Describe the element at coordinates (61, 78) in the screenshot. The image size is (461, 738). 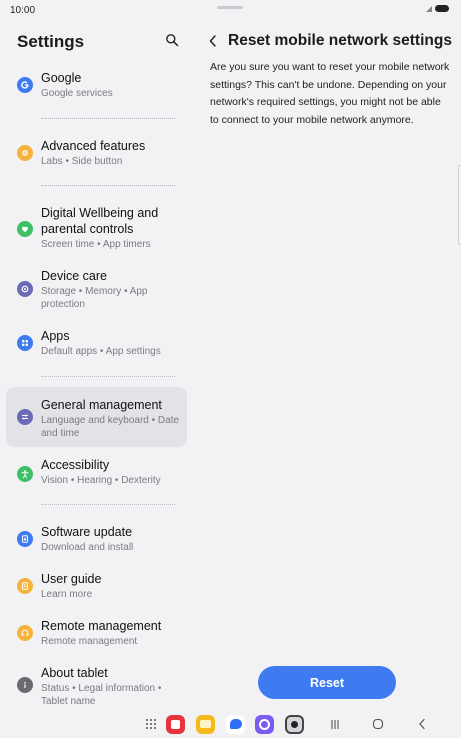
I see `sidebar-item-label: Google` at that location.